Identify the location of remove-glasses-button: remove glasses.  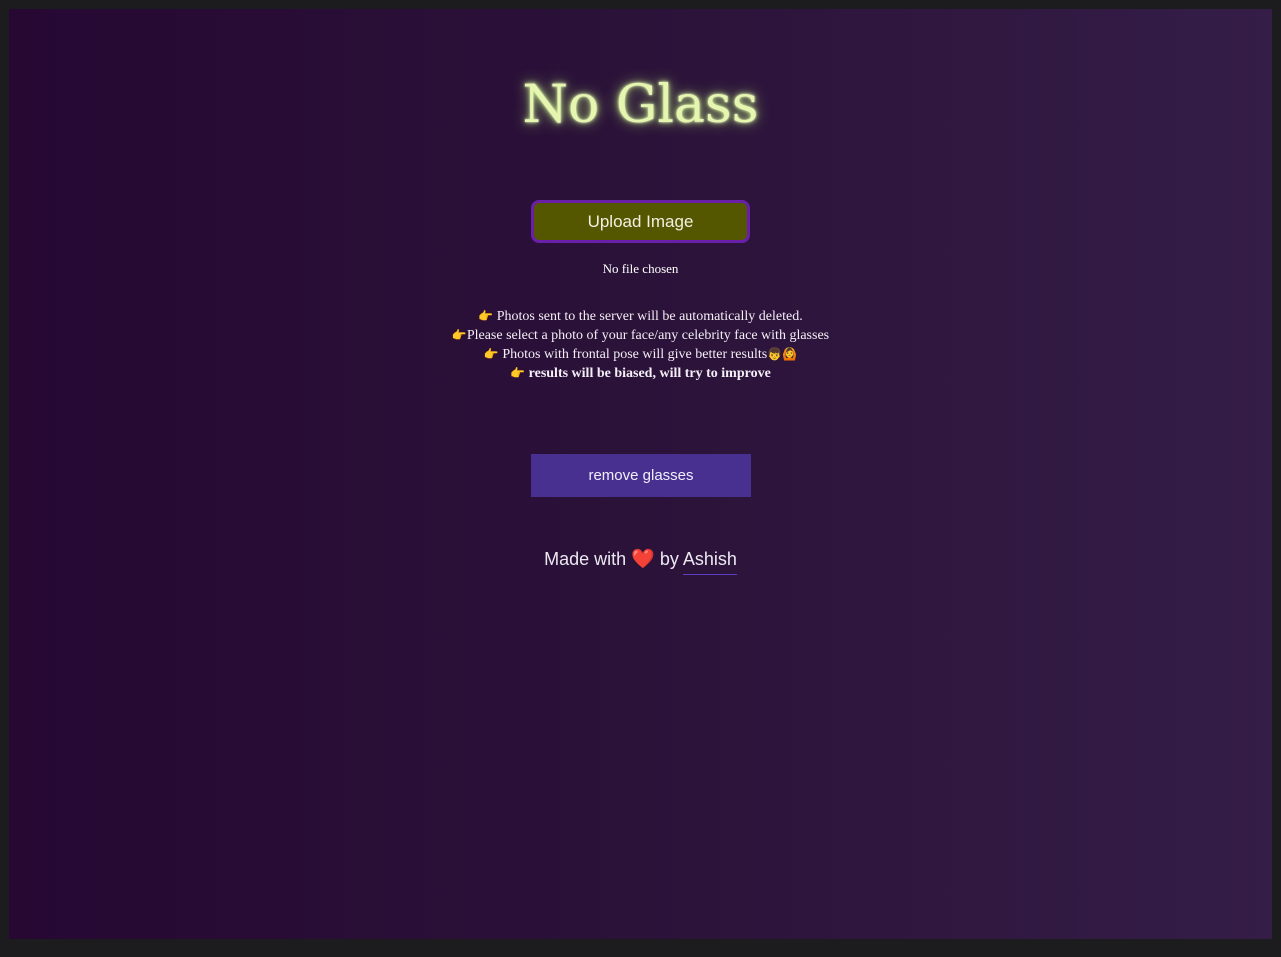
(641, 475).